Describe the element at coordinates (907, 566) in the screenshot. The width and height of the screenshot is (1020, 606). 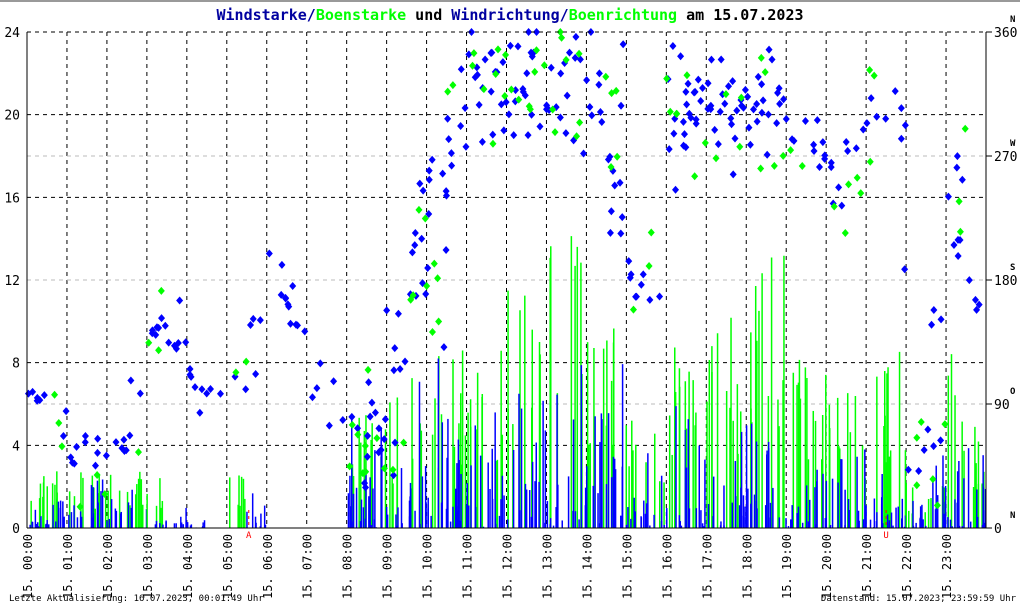
I see `x-tick-label: 15. 22:00` at that location.